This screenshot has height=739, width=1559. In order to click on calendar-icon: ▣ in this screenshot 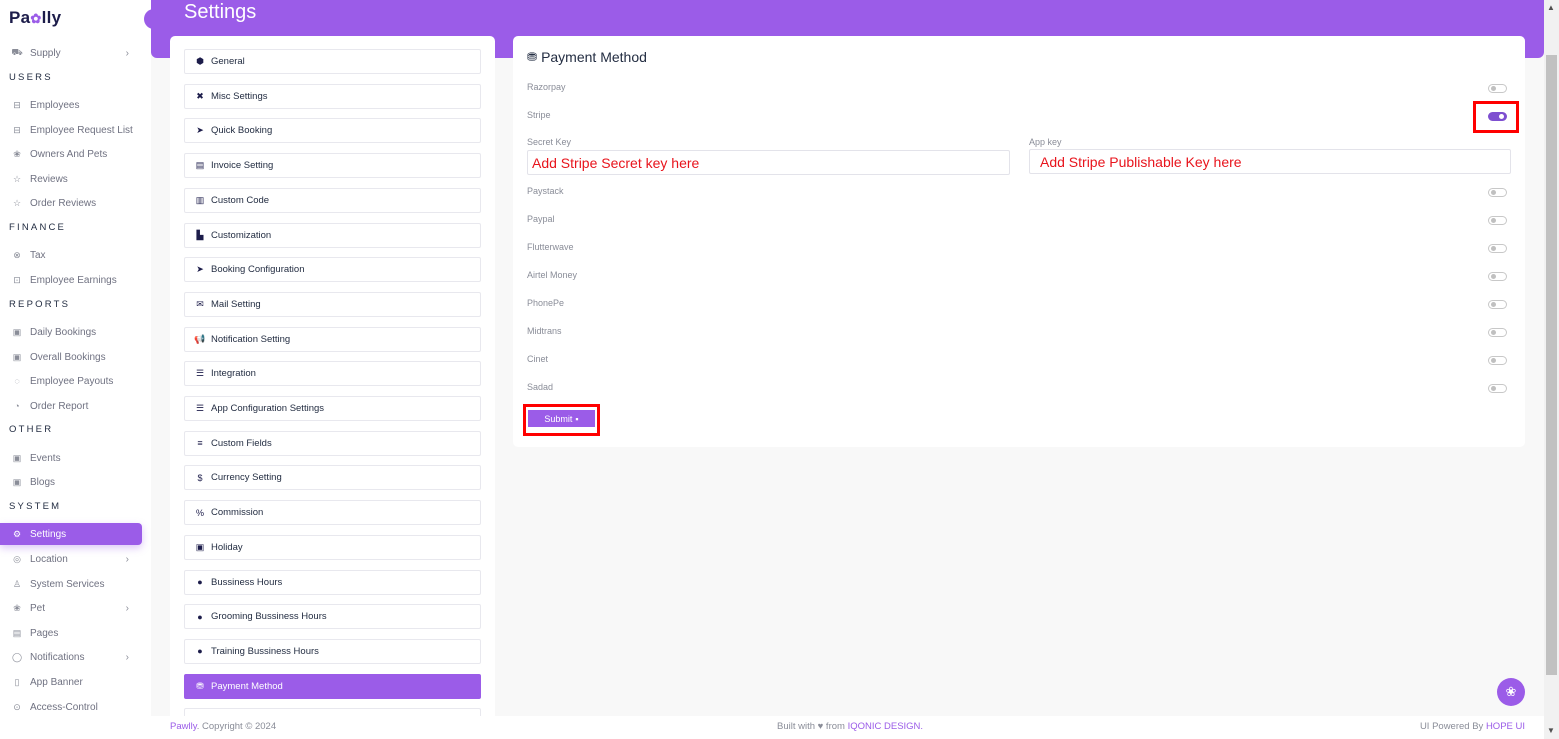, I will do `click(17, 457)`.